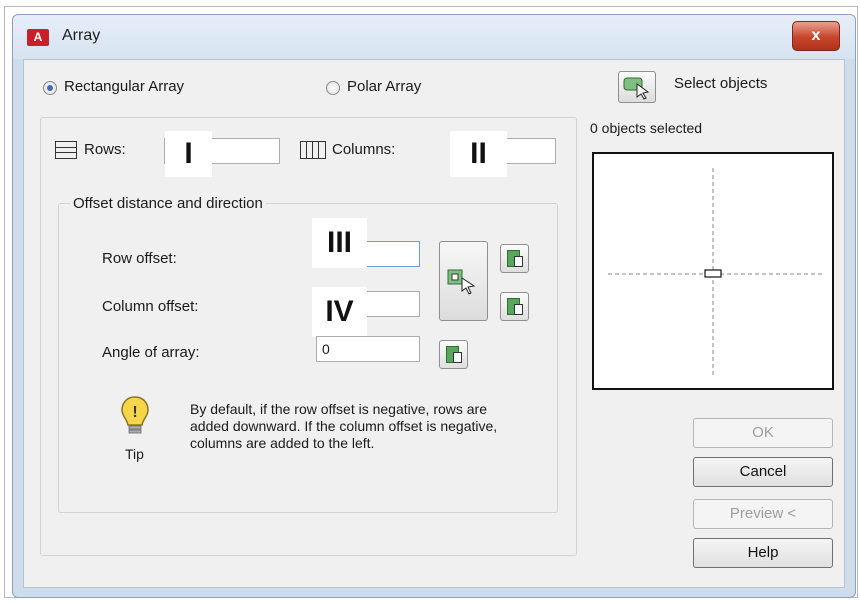  Describe the element at coordinates (339, 312) in the screenshot. I see `column-offset-marker-label: IV` at that location.